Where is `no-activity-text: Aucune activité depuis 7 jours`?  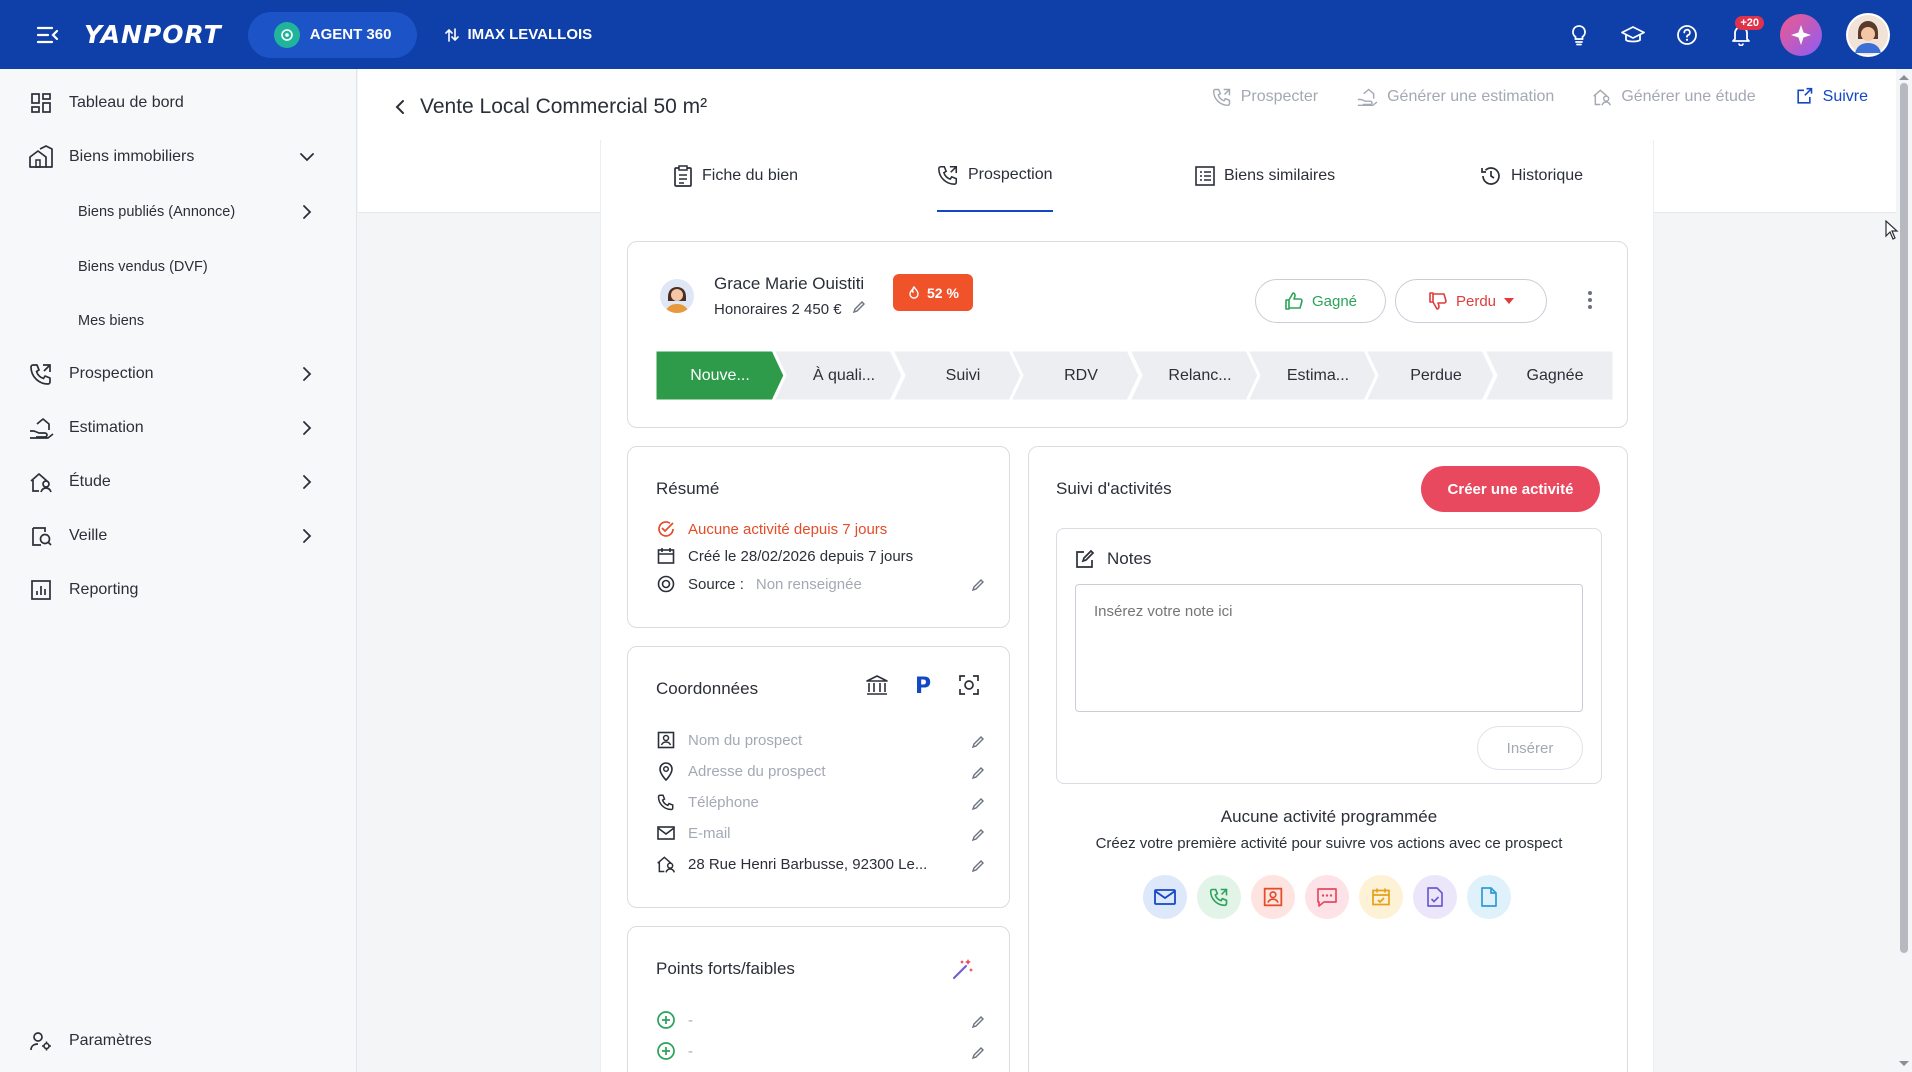 no-activity-text: Aucune activité depuis 7 jours is located at coordinates (788, 529).